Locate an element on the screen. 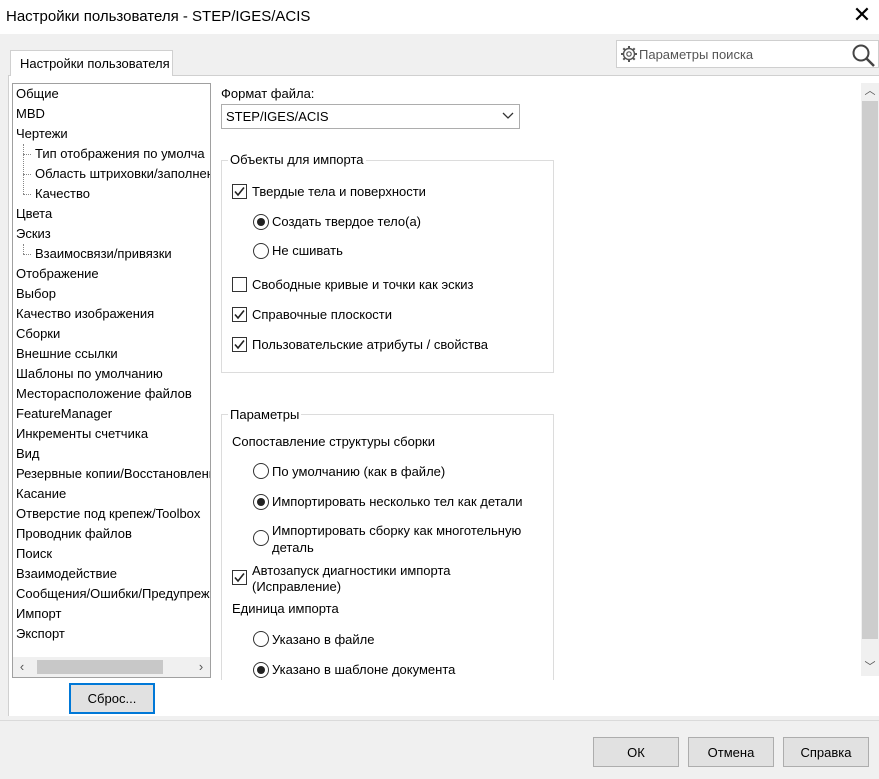 The image size is (879, 779). tree-item-messages-errors: Сообщения/Ошибки/Предупреж is located at coordinates (113, 594).